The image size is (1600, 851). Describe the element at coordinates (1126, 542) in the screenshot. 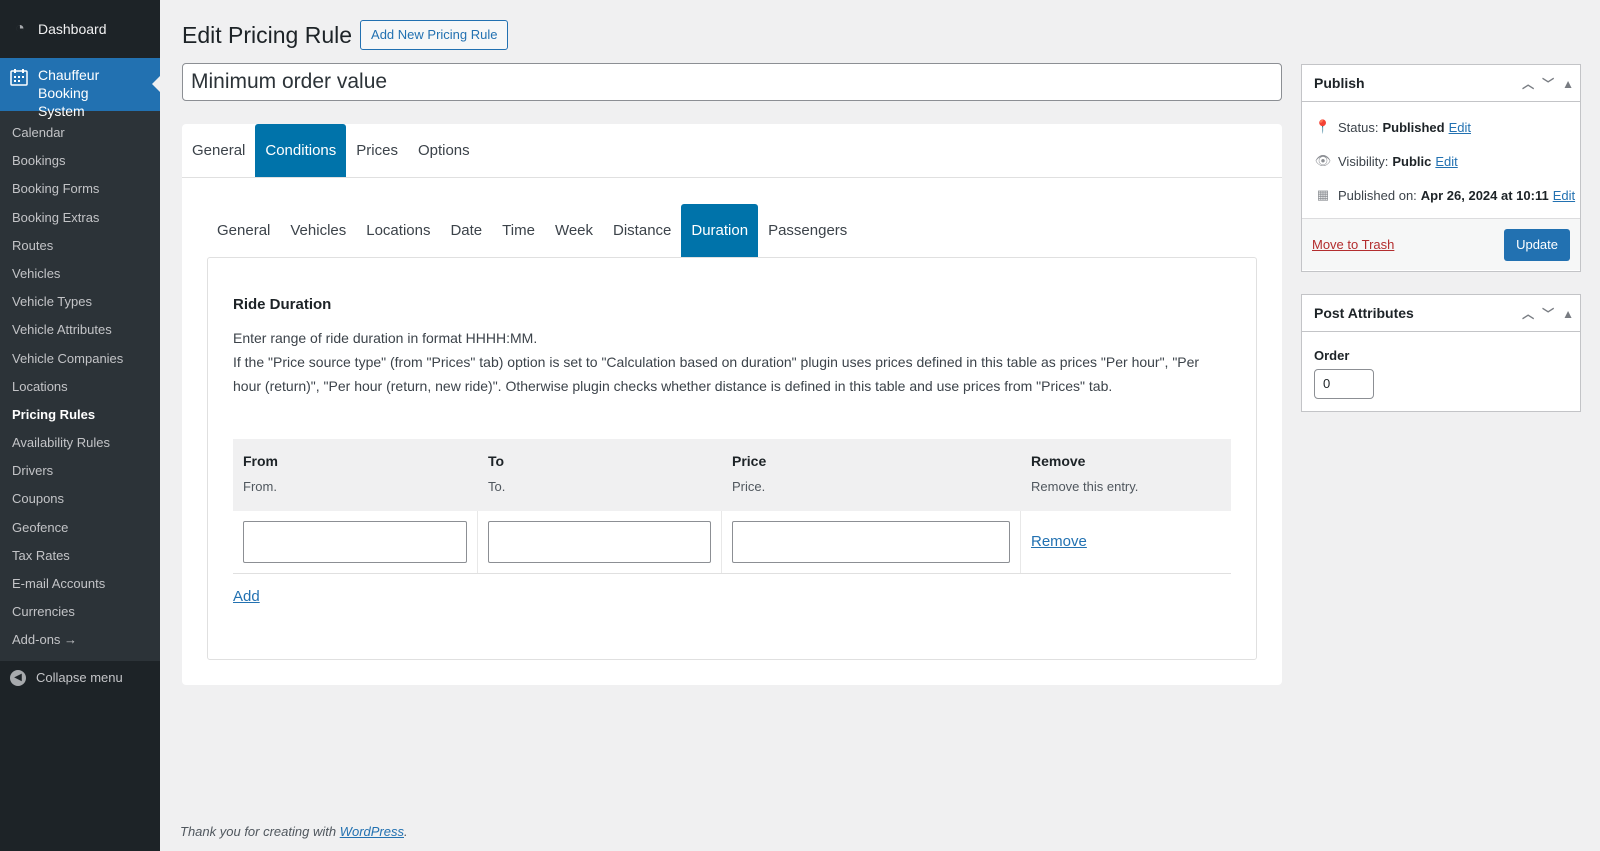

I see `cell-remove: Remove` at that location.